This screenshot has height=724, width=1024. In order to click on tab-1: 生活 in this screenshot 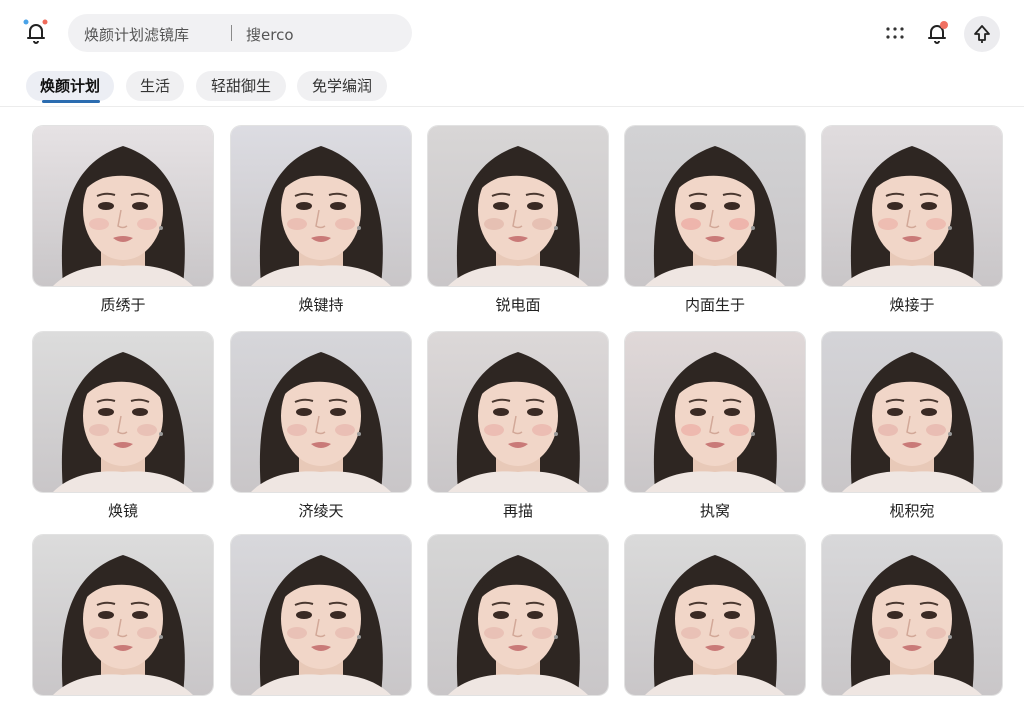, I will do `click(155, 86)`.